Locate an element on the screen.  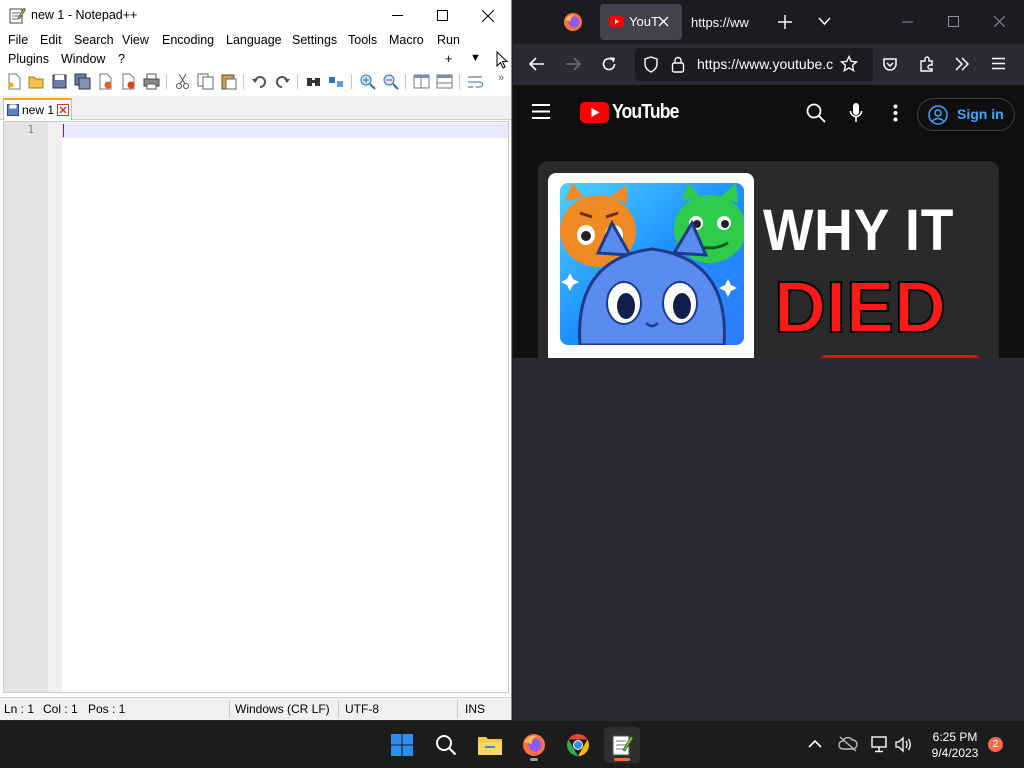
forward-arrow-icon is located at coordinates (573, 64).